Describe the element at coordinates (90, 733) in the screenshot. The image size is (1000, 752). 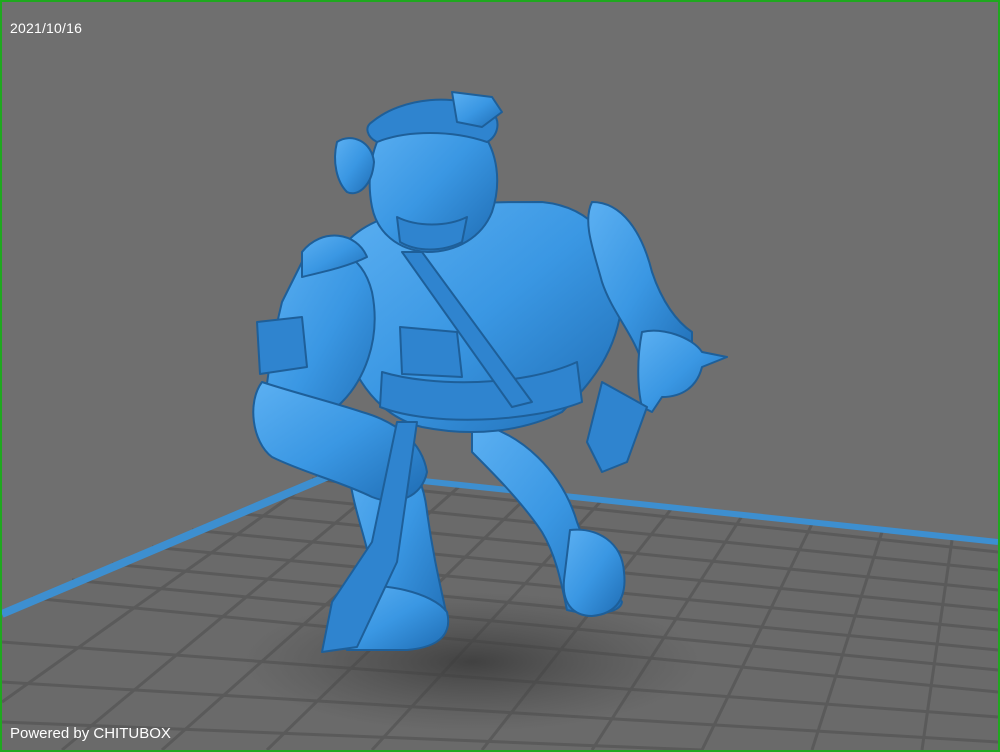
I see `watermark-text: Powered by CHITUBOX` at that location.